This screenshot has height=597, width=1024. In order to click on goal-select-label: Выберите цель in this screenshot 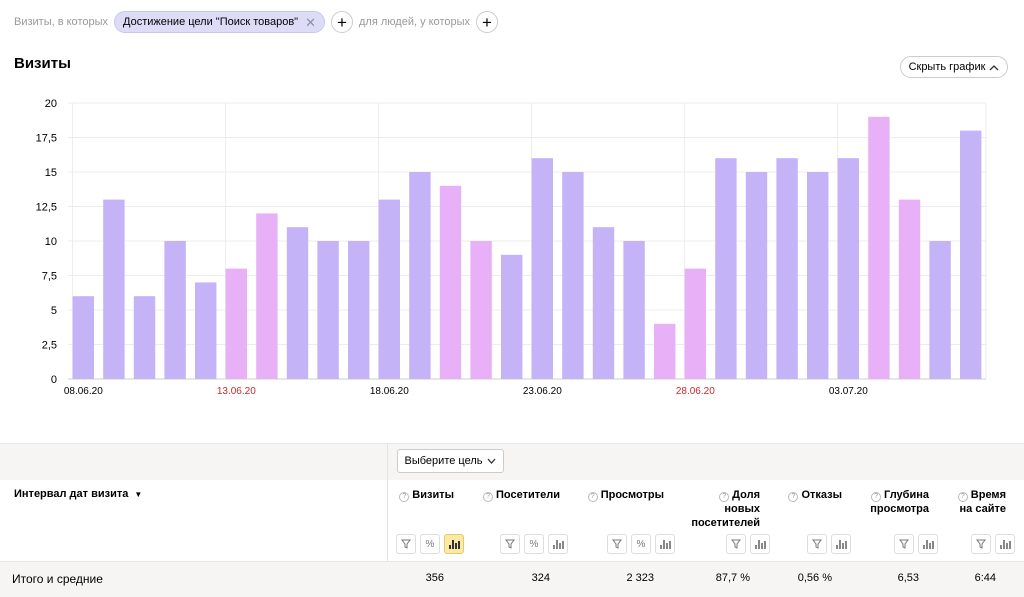, I will do `click(443, 461)`.